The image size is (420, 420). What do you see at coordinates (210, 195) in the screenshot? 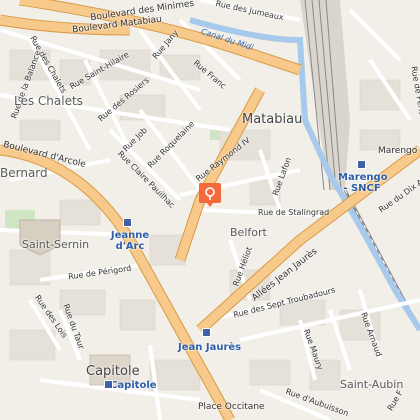
I see `location-pin-icon` at bounding box center [210, 195].